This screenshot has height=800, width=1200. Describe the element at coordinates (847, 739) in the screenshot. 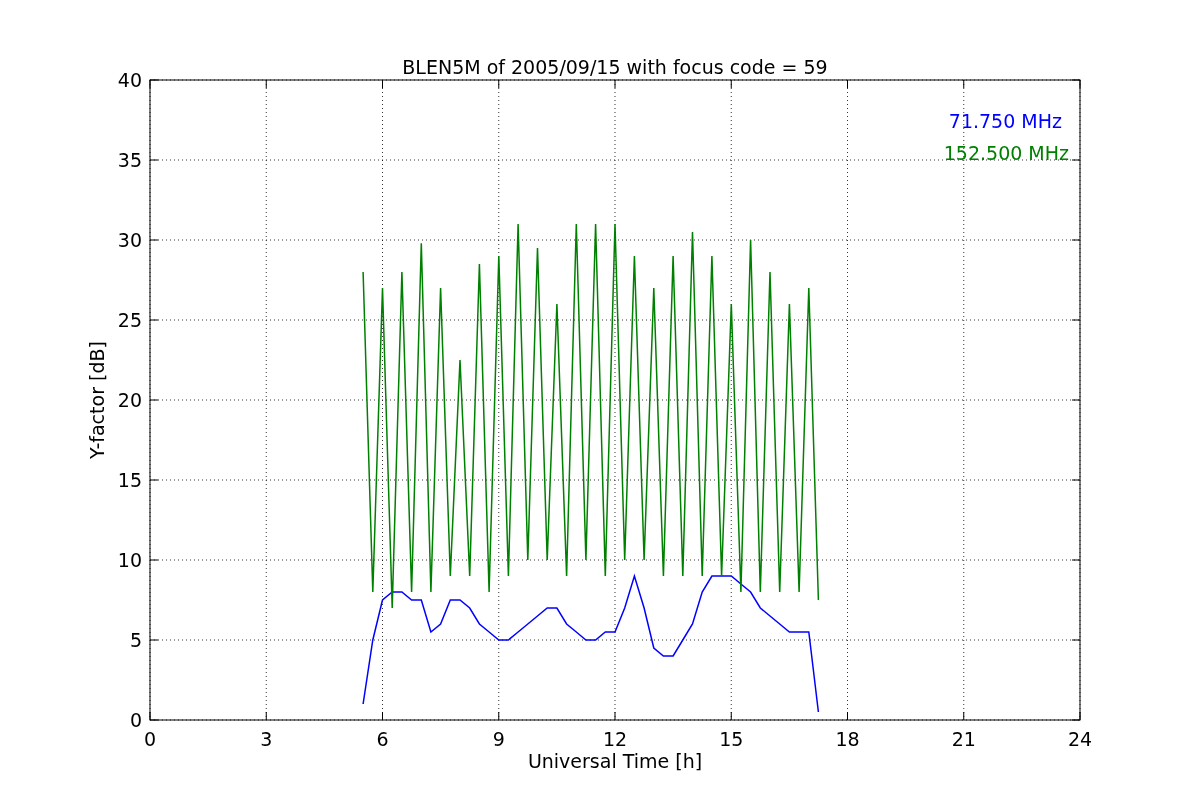

I see `x-tick-label: 18` at that location.